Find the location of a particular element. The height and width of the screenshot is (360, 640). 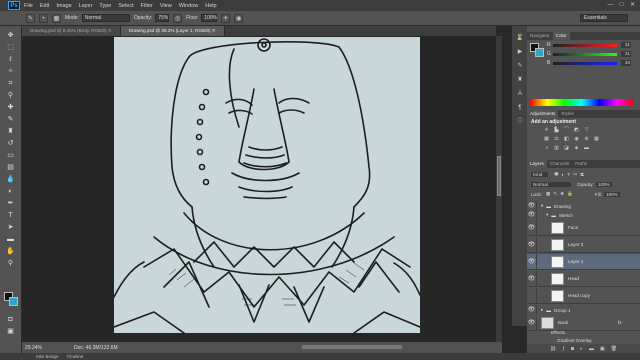

marquee-tool-icon: ⬚ is located at coordinates (10, 47).